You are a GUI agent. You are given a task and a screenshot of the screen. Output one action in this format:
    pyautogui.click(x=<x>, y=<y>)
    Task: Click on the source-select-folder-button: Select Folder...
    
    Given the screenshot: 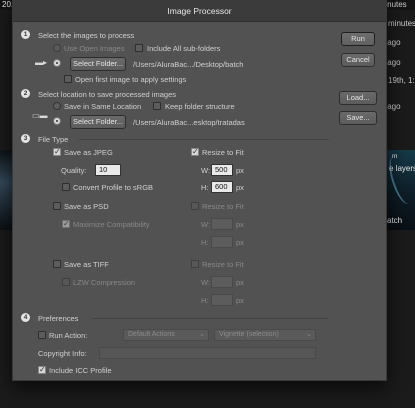 What is the action you would take?
    pyautogui.click(x=98, y=64)
    